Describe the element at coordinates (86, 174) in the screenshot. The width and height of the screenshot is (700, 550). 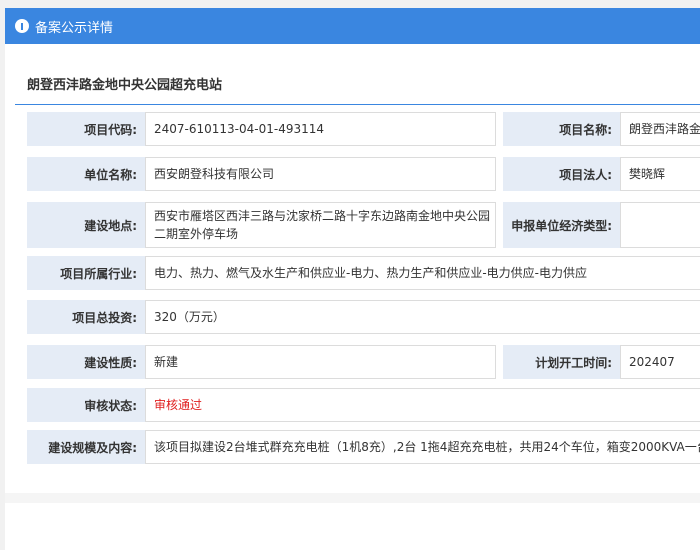
I see `unit-name-label: 单位名称:` at that location.